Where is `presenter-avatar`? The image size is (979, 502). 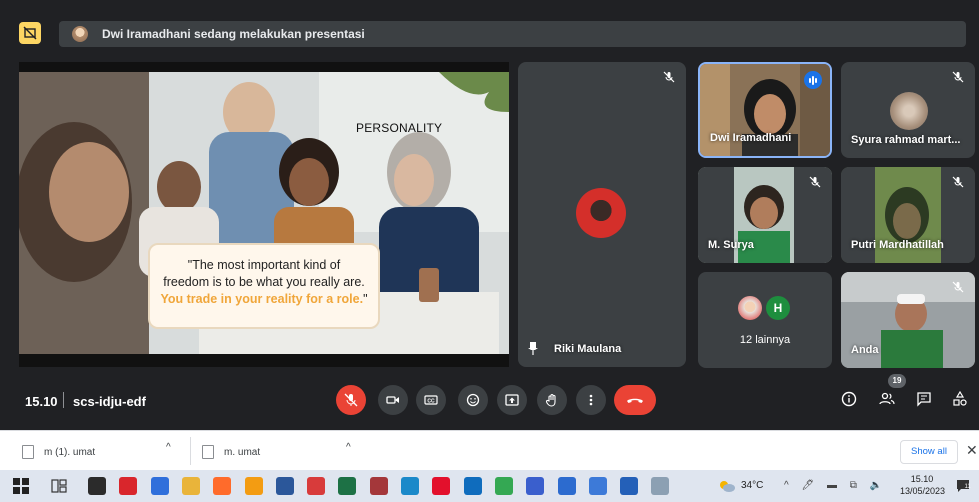 presenter-avatar is located at coordinates (80, 34).